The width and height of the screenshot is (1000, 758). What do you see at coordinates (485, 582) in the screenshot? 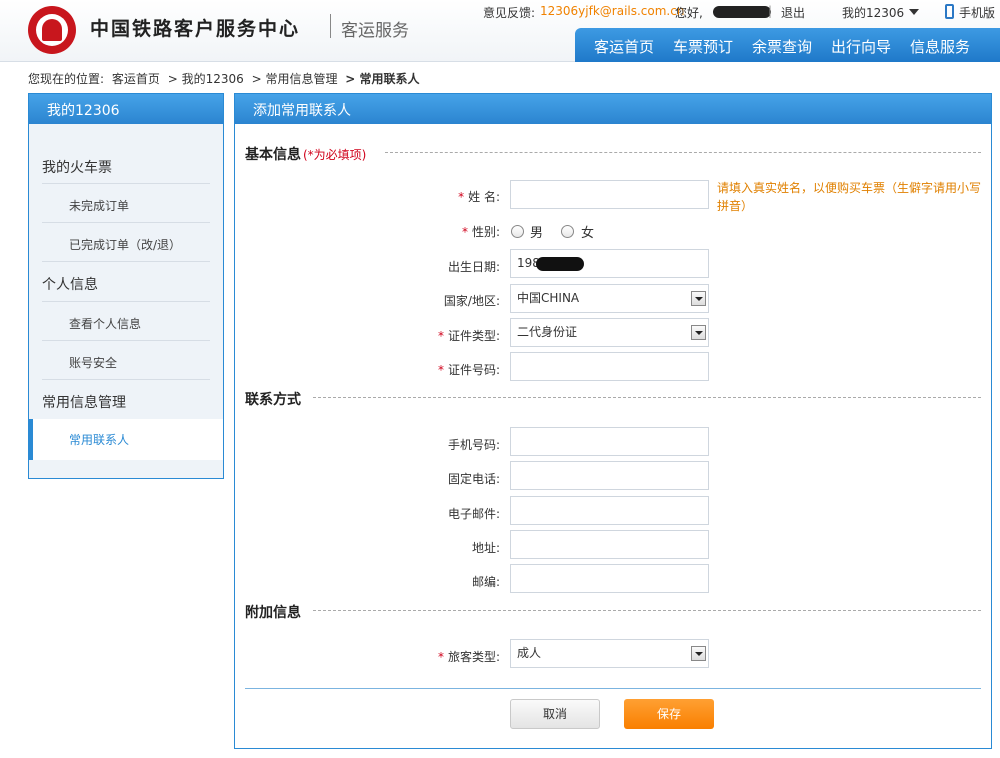
I see `zip-label: 邮编:` at bounding box center [485, 582].